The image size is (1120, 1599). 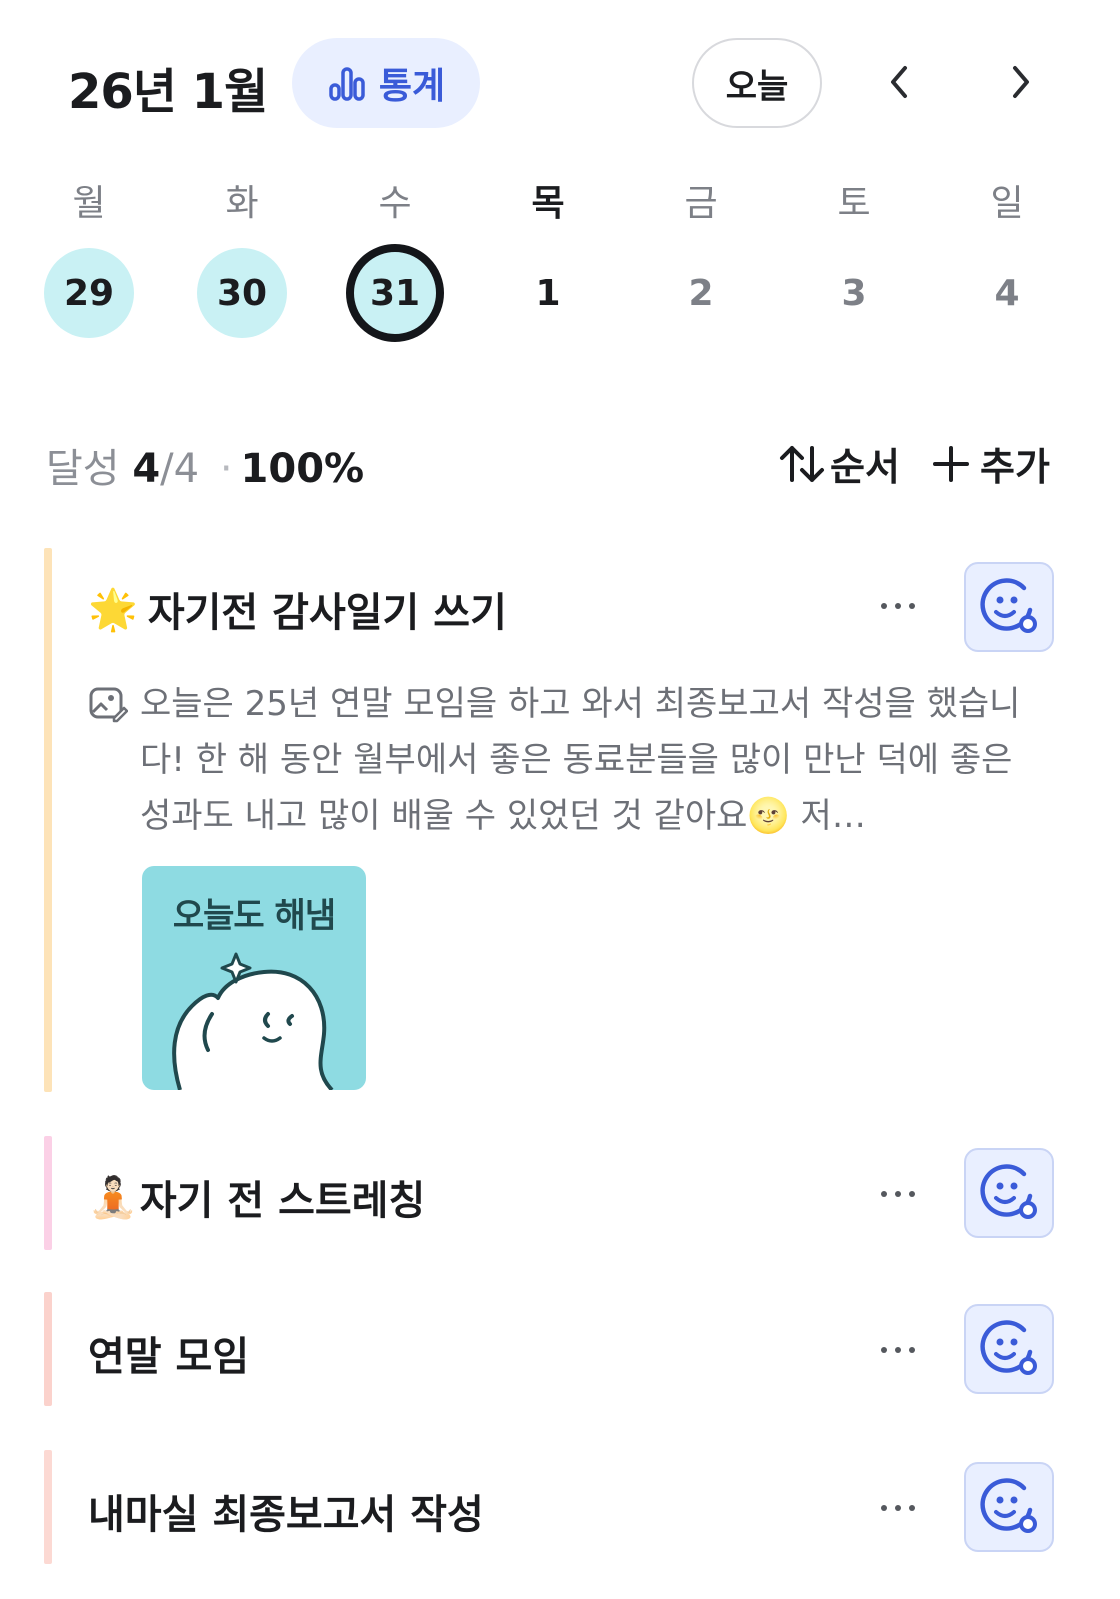 I want to click on task-title-row: 연말 모임, so click(x=168, y=1353).